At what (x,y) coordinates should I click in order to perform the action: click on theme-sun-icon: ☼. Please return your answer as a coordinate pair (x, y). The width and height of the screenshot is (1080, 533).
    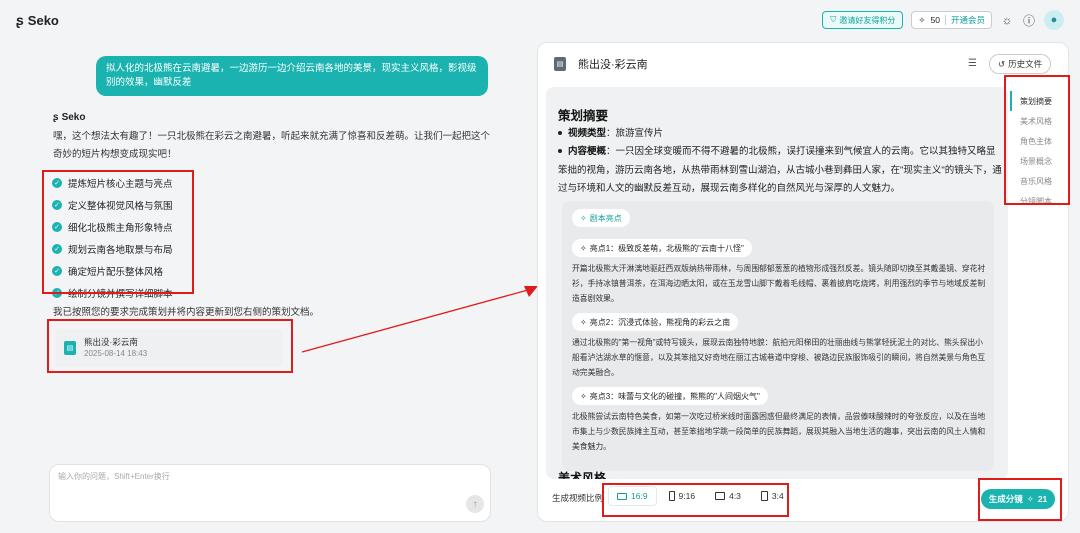
    Looking at the image, I should click on (1007, 20).